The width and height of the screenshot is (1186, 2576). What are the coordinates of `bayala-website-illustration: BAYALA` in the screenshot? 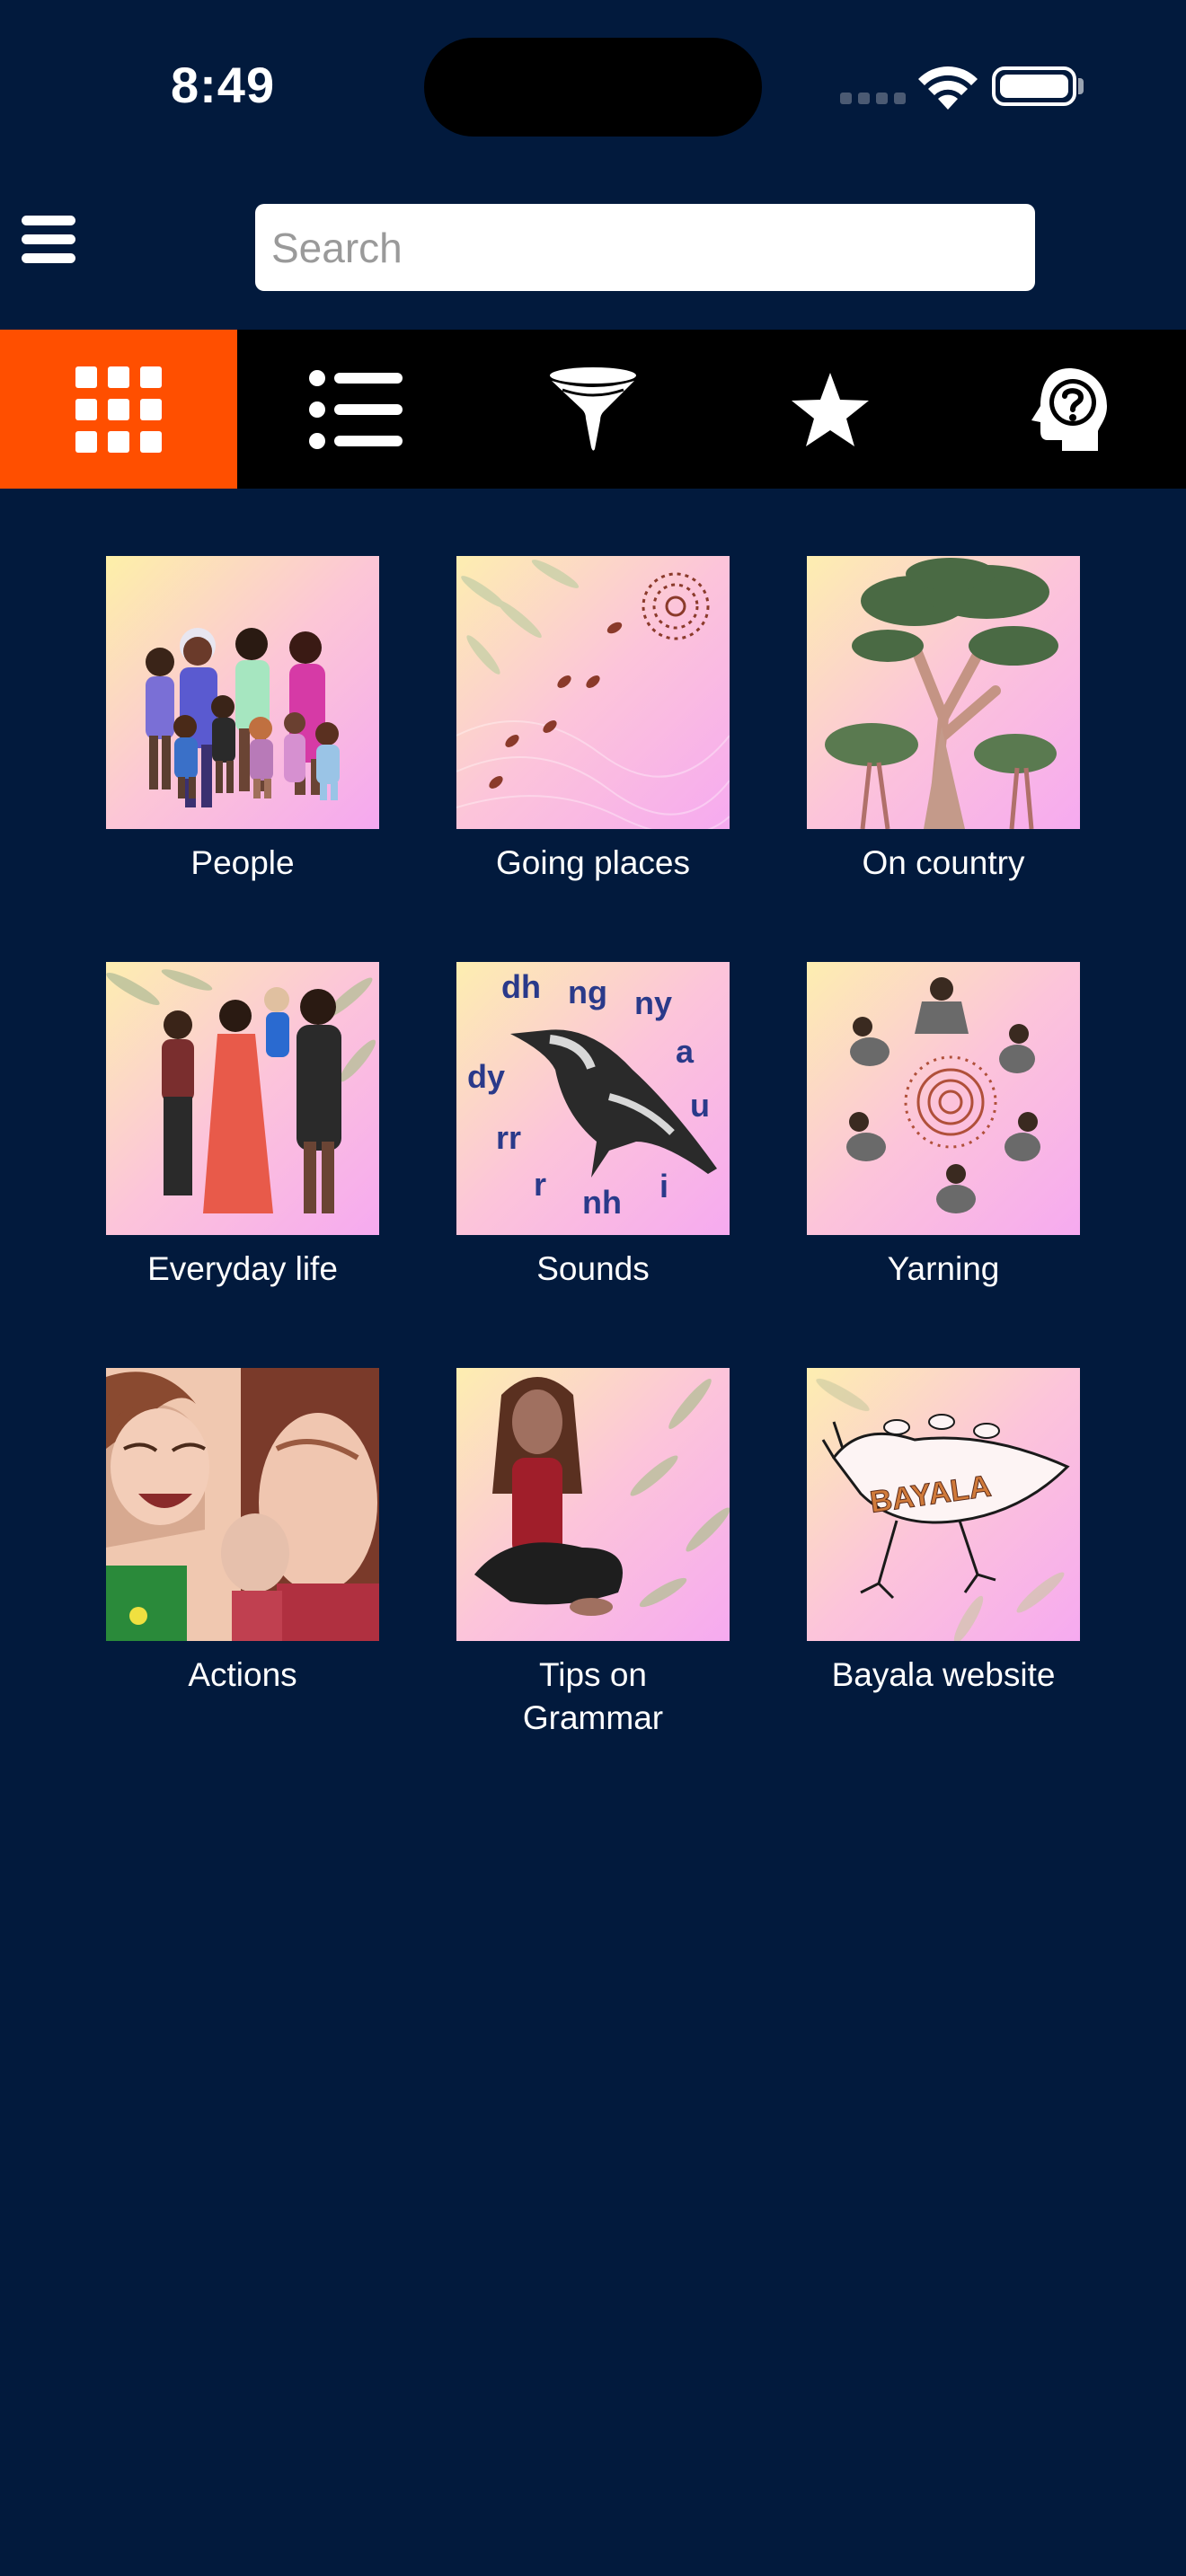 It's located at (943, 1504).